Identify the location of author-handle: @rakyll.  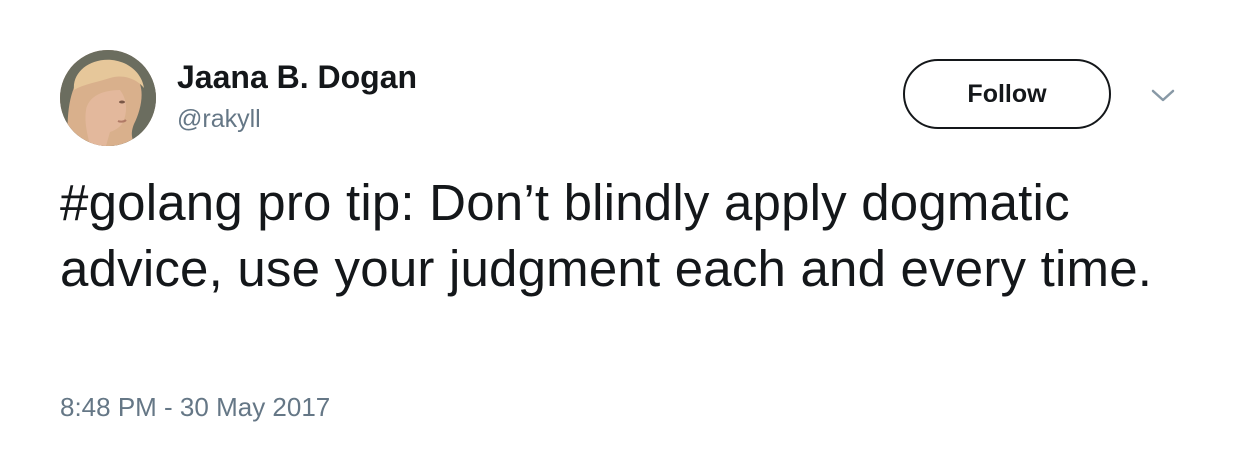
(219, 119).